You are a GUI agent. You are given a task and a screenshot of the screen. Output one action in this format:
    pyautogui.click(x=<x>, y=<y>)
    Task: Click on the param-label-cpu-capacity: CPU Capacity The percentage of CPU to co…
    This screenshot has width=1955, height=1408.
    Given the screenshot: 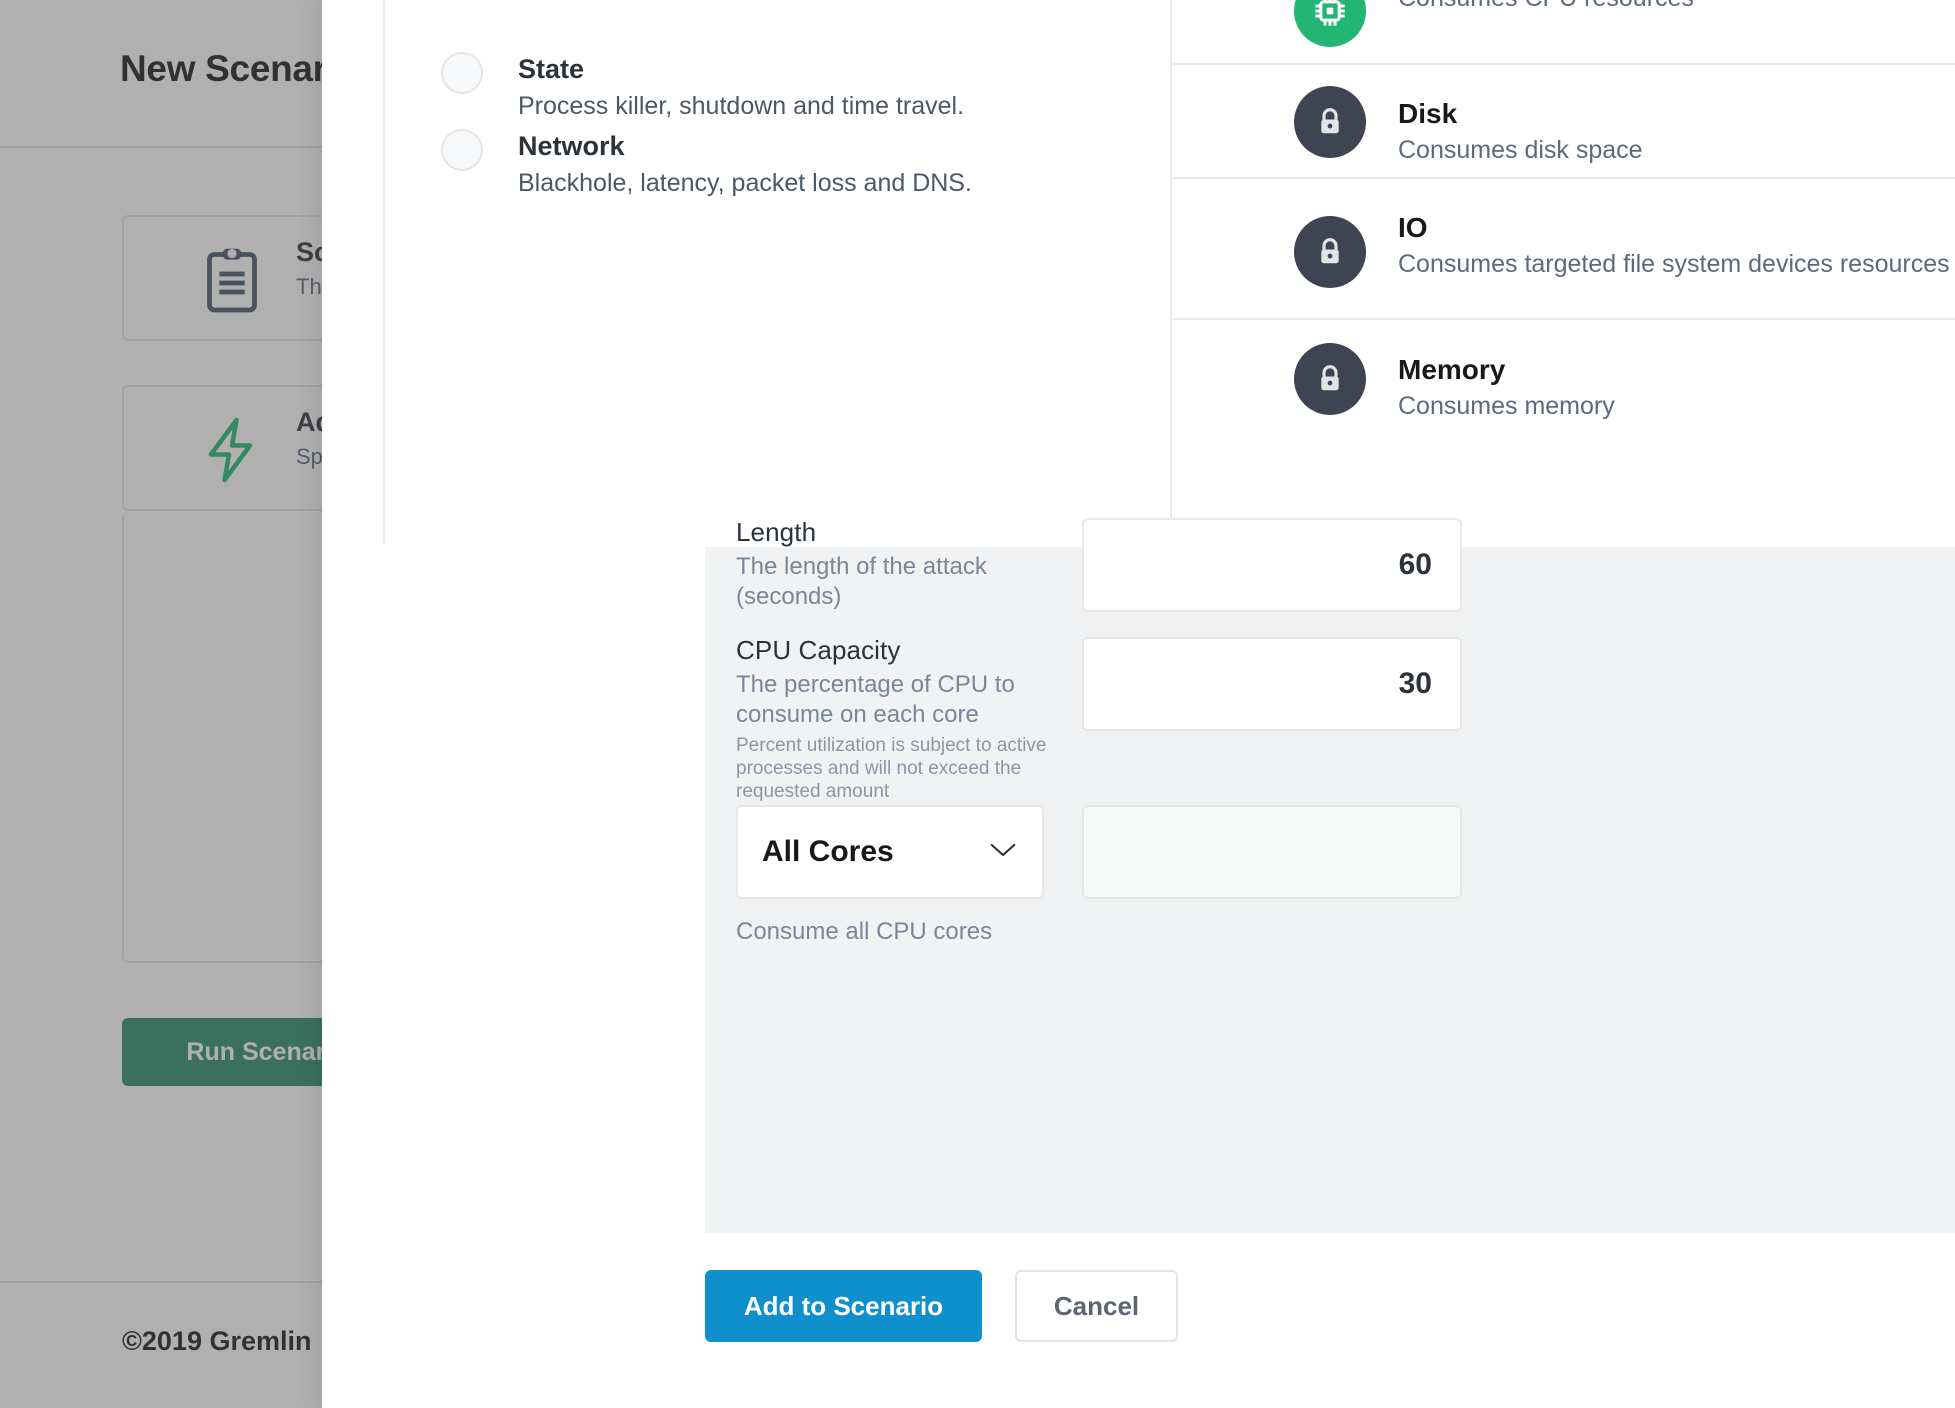 What is the action you would take?
    pyautogui.click(x=901, y=719)
    